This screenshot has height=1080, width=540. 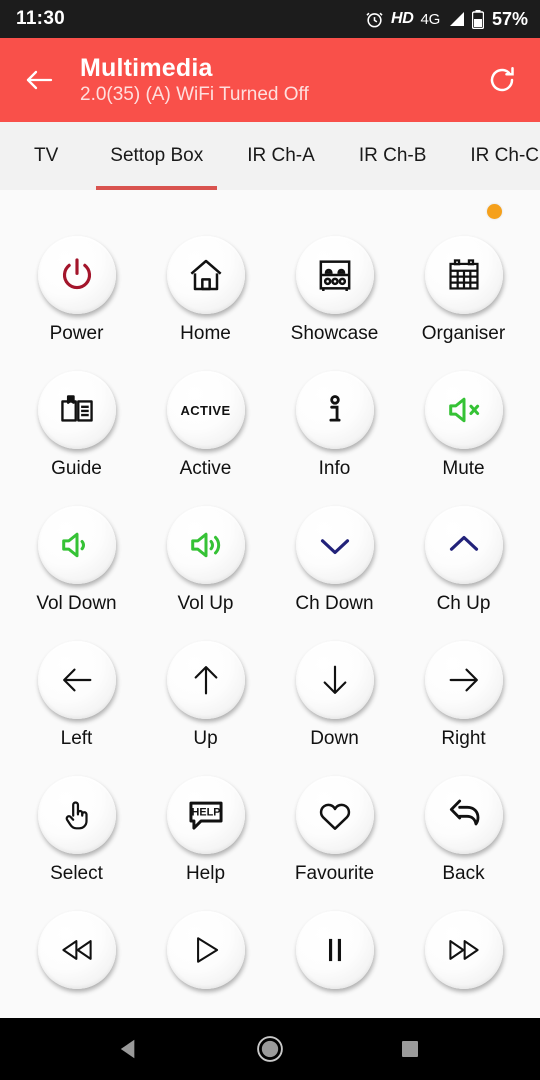 I want to click on status-indicators: HD 4G 57%, so click(x=446, y=19).